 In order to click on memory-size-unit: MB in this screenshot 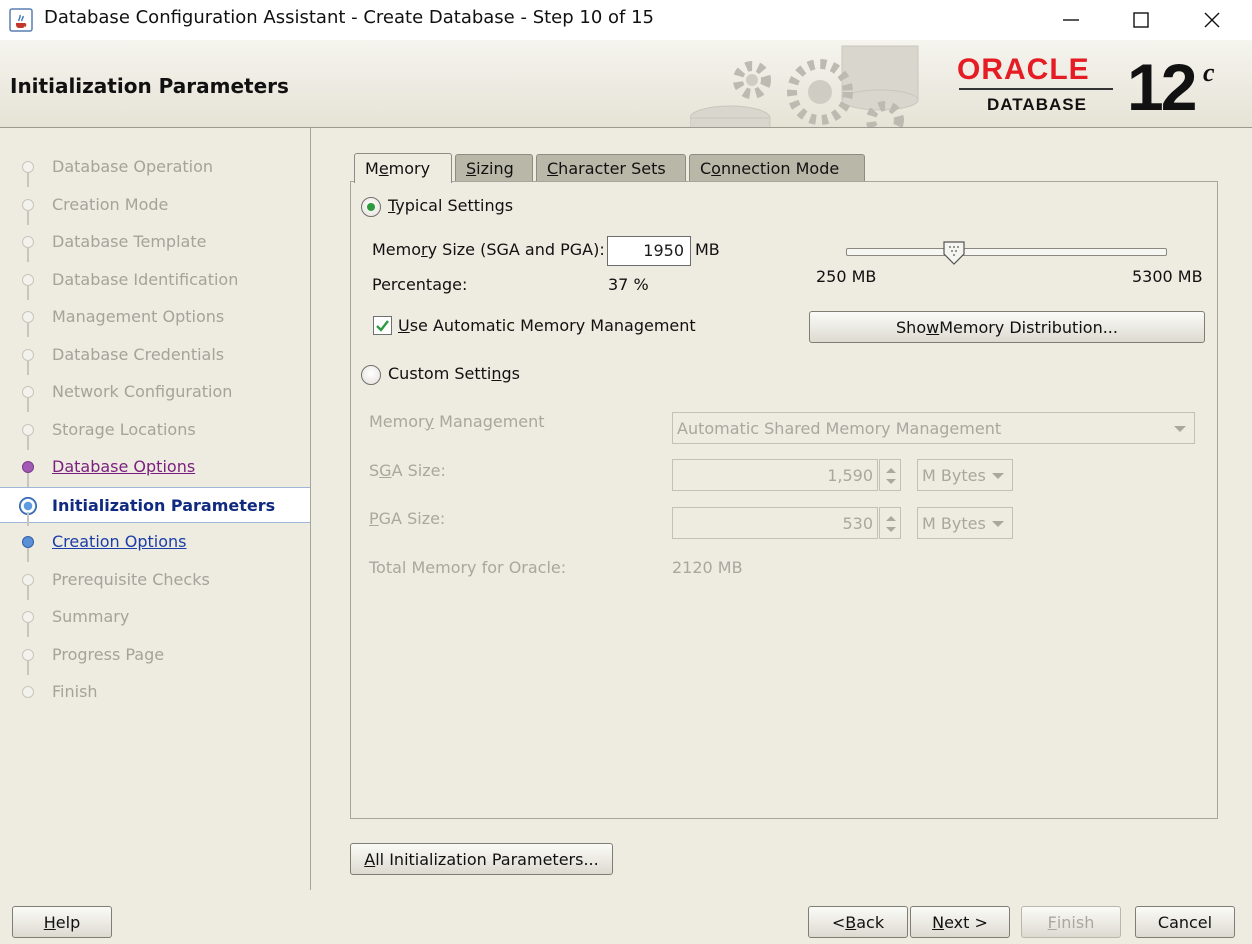, I will do `click(707, 249)`.